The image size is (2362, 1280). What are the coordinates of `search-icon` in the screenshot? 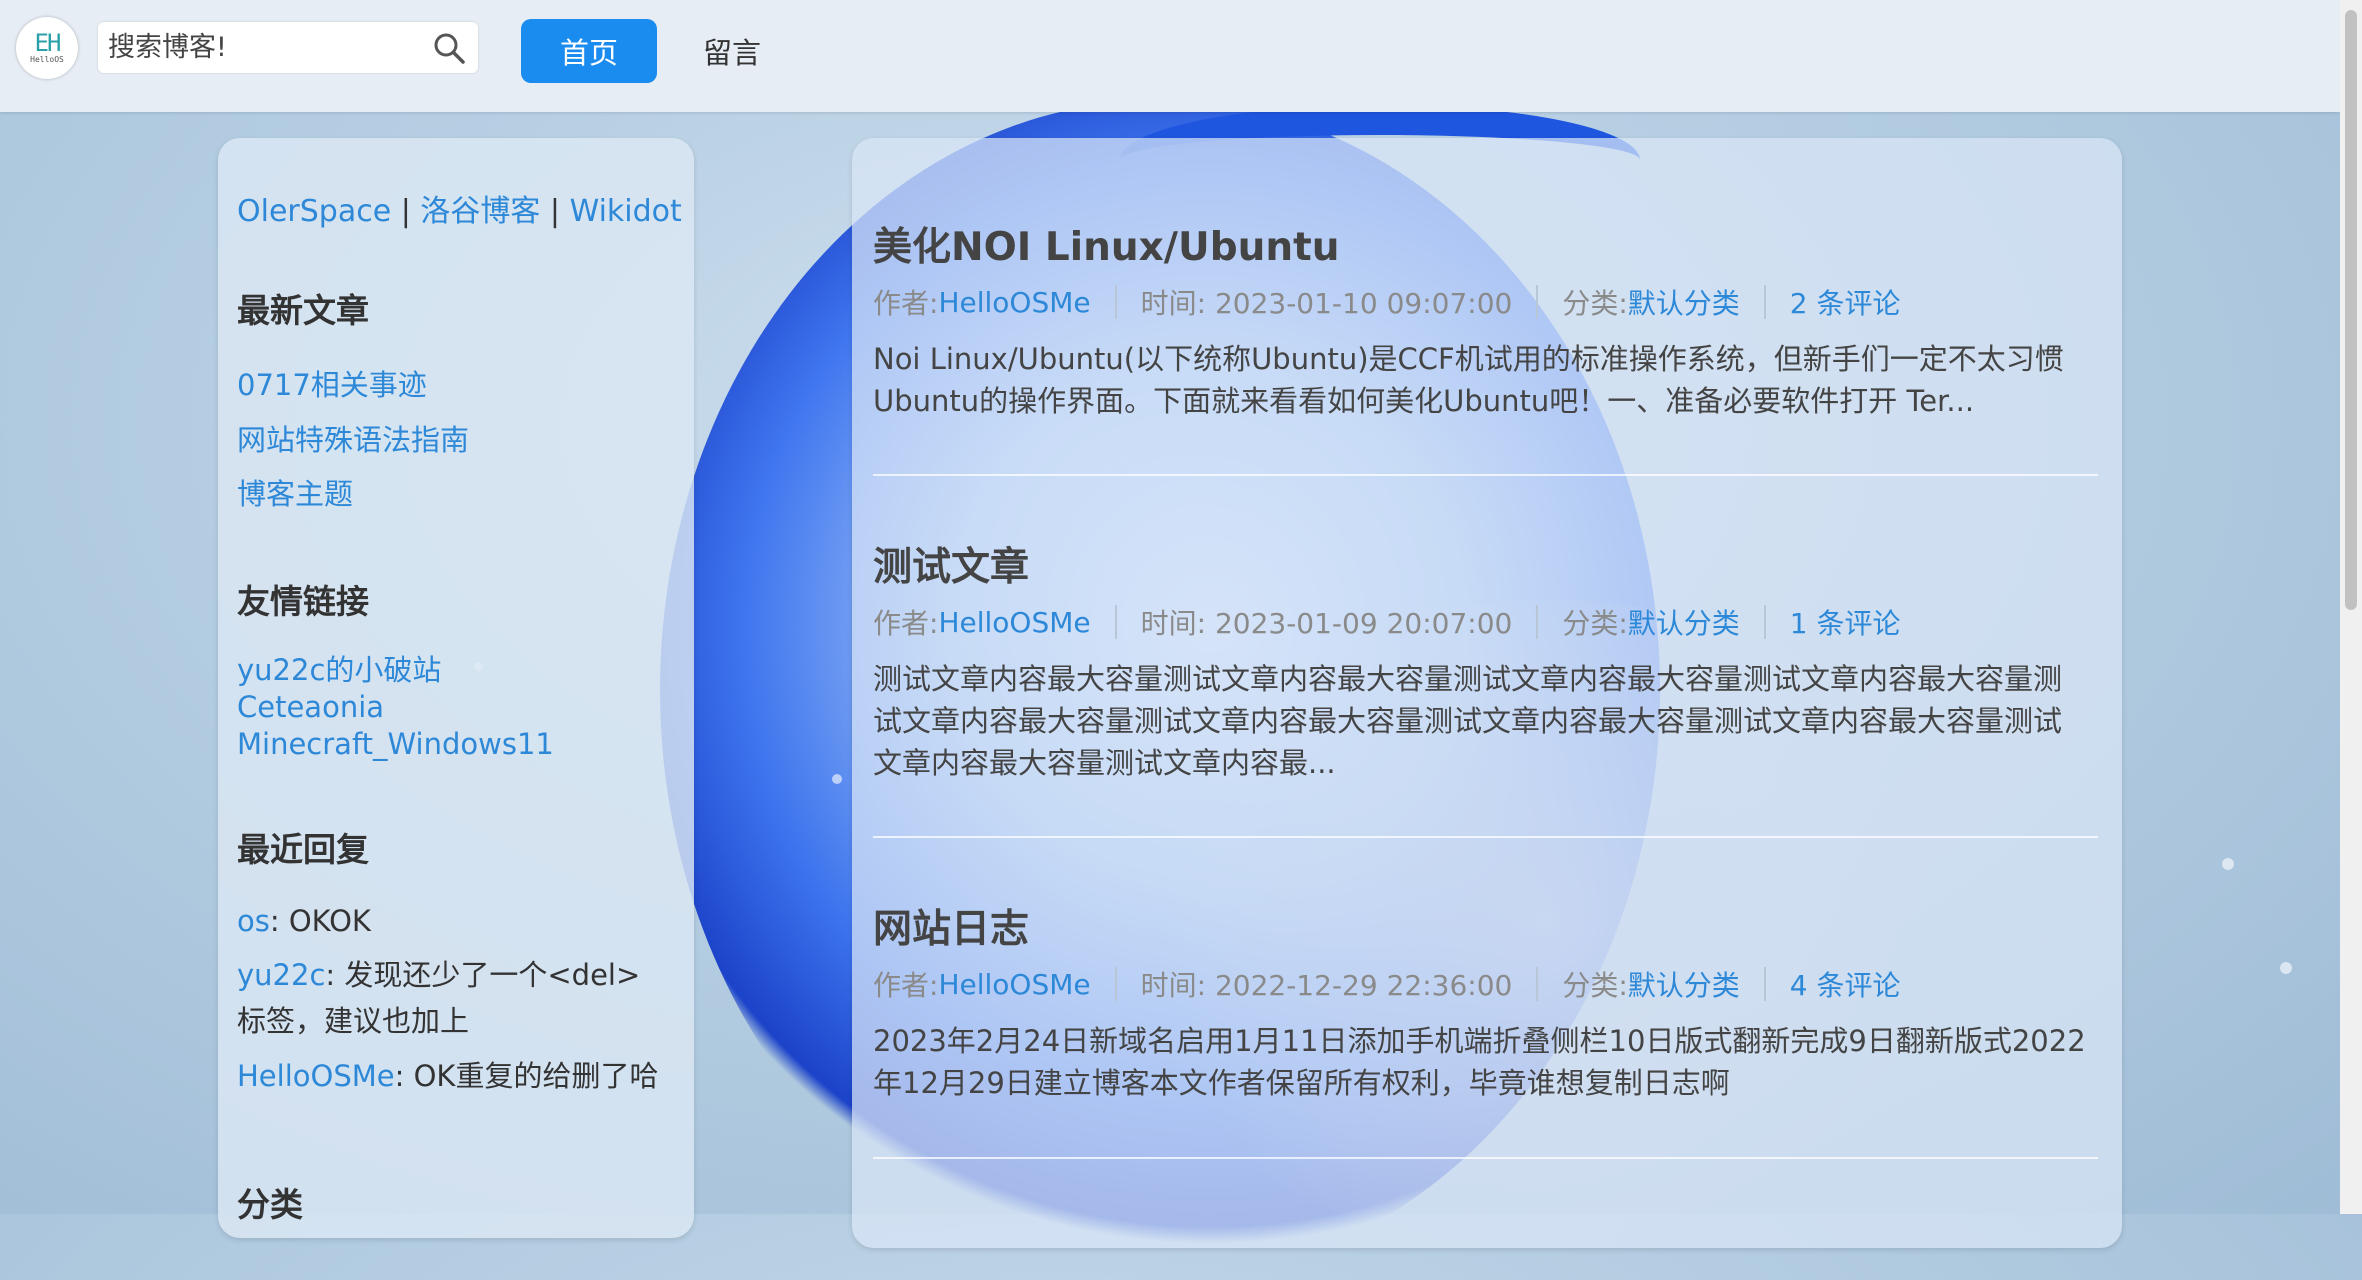 It's located at (449, 48).